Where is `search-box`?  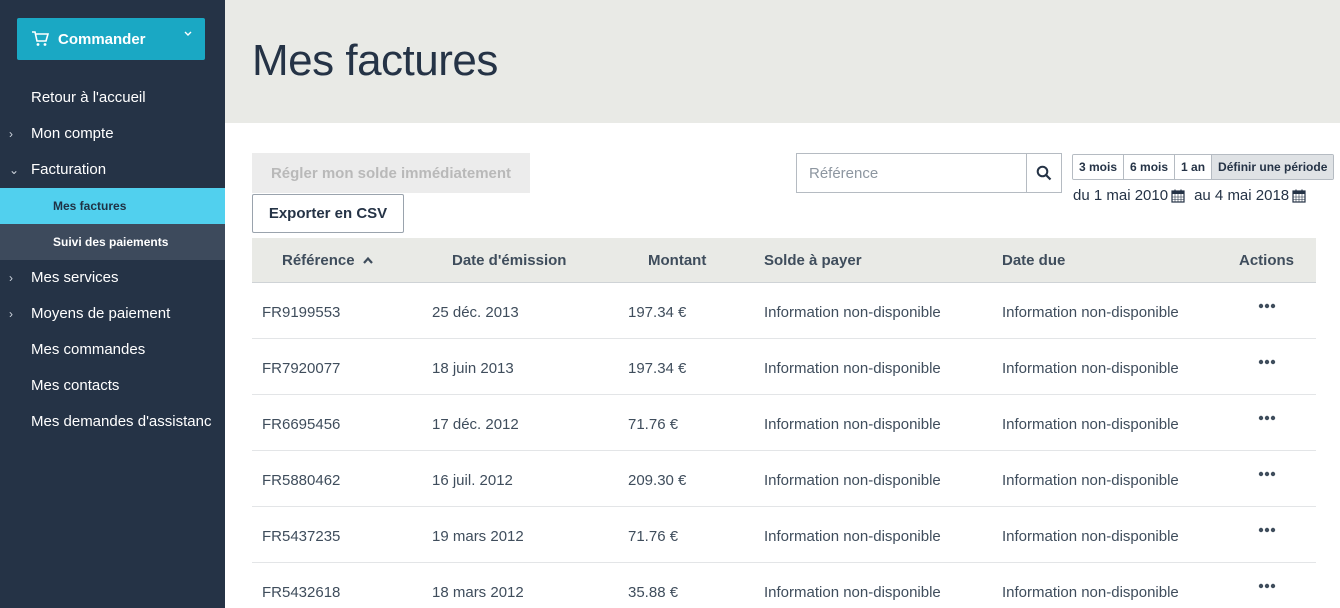
search-box is located at coordinates (929, 173).